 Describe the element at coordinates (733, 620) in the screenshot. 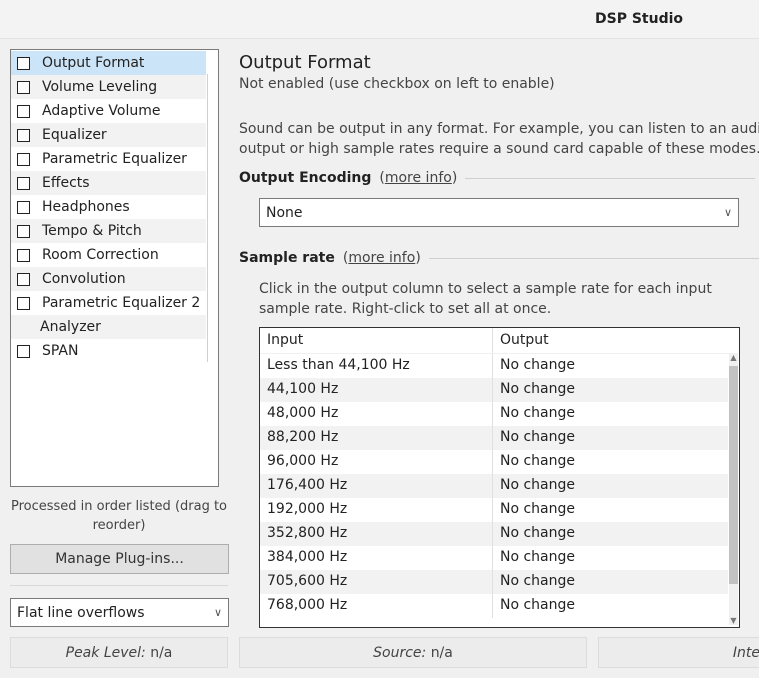

I see `scroll-down-icon: ▼` at that location.